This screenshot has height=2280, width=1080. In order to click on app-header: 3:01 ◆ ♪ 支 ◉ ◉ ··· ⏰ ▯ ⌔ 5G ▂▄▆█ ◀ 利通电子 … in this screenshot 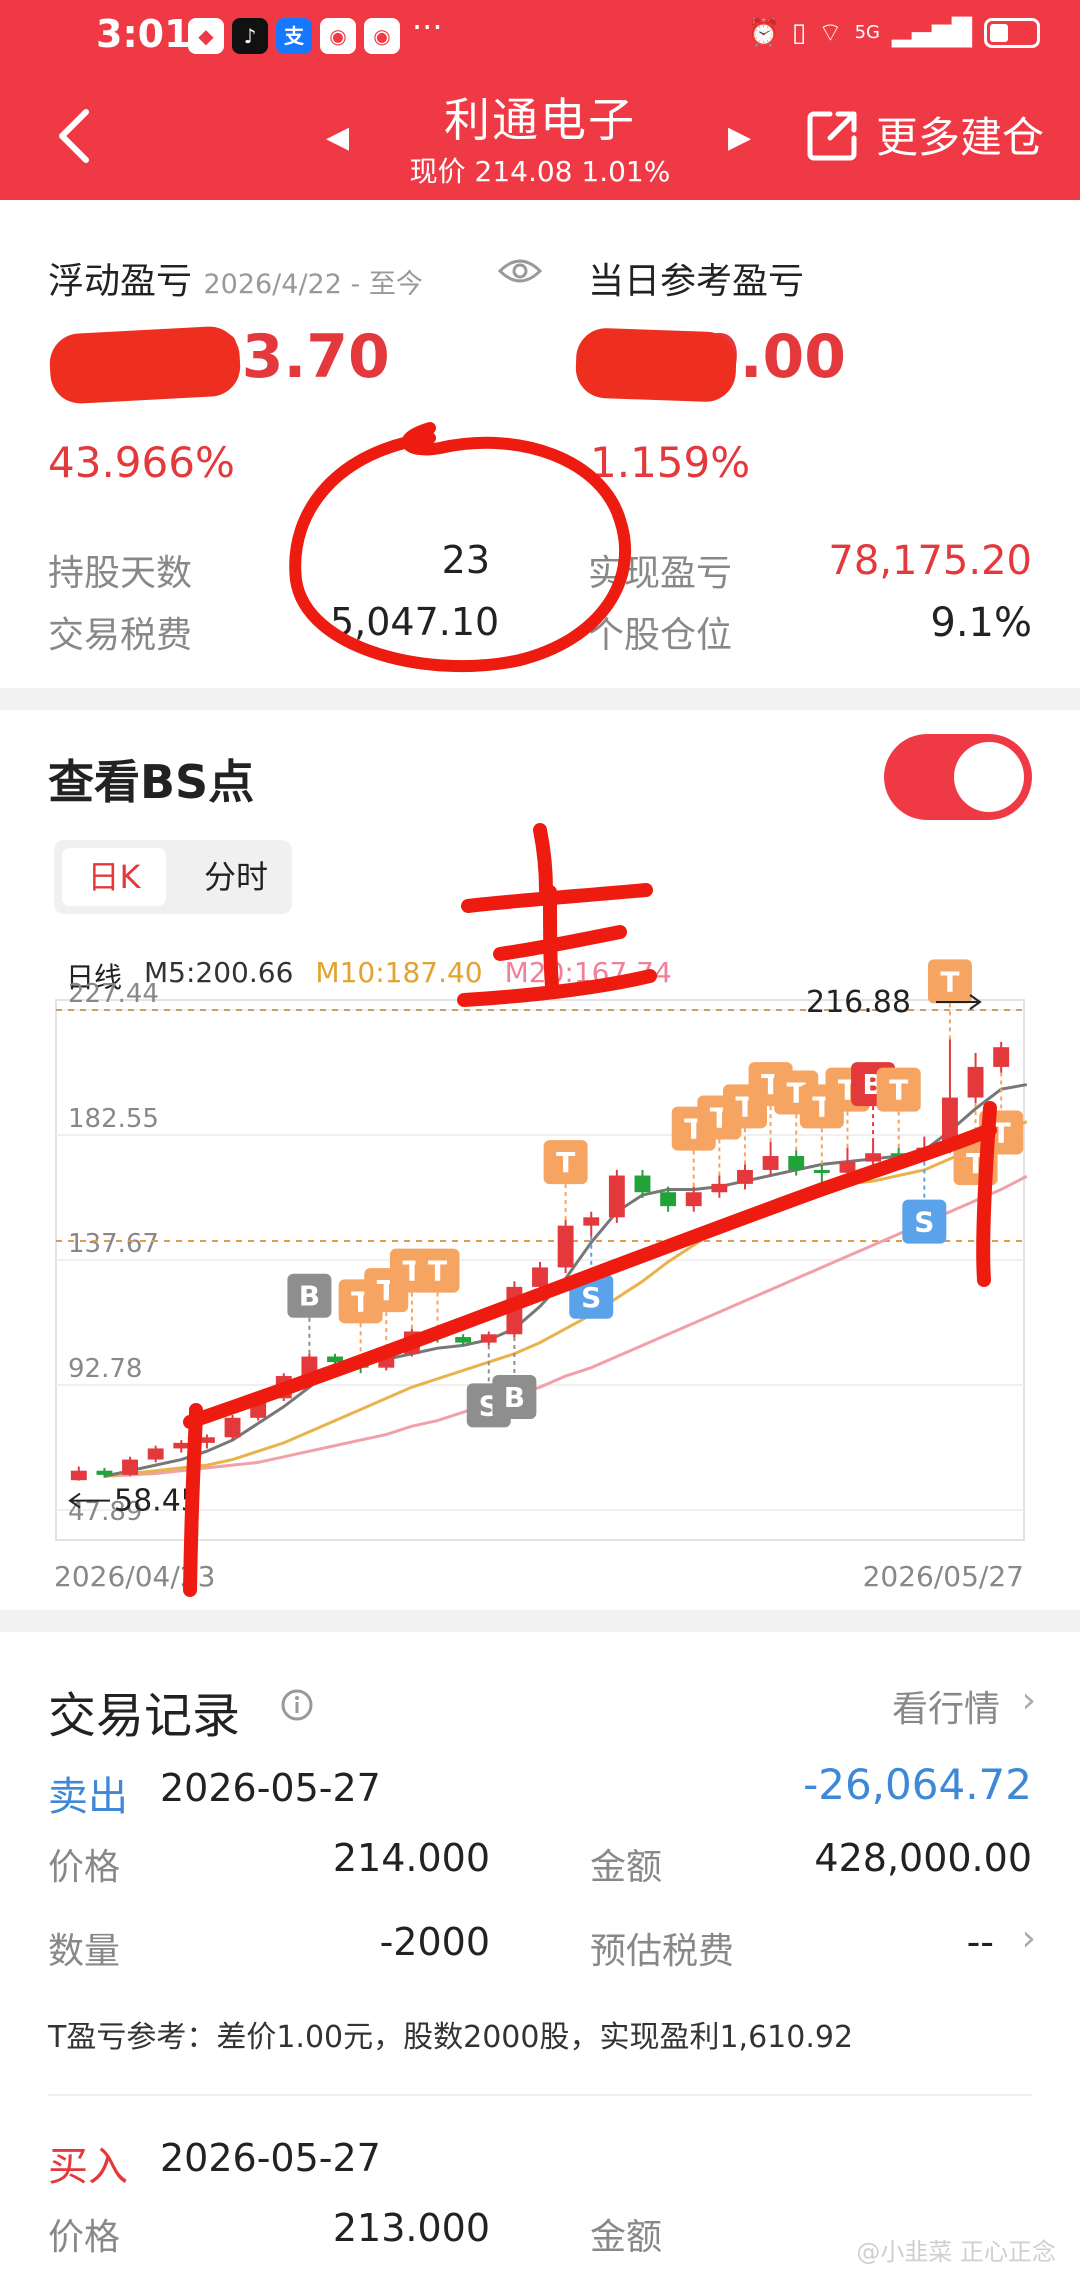, I will do `click(540, 100)`.